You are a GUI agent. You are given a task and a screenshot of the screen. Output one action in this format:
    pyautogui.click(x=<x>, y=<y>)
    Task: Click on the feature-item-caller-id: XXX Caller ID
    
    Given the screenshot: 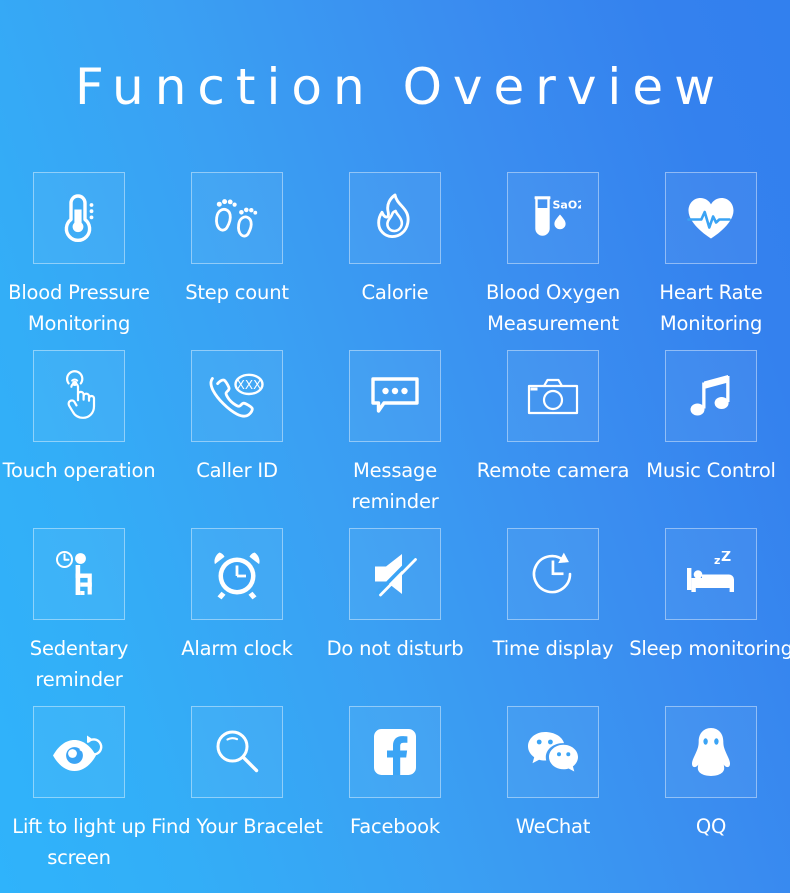 What is the action you would take?
    pyautogui.click(x=237, y=439)
    